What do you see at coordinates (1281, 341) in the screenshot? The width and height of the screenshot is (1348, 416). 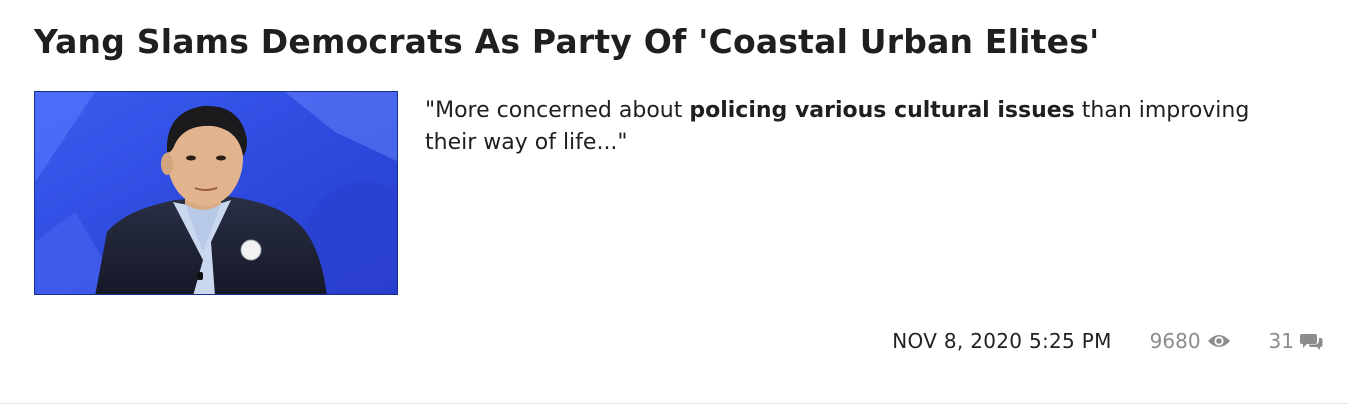 I see `comments-value: 31` at bounding box center [1281, 341].